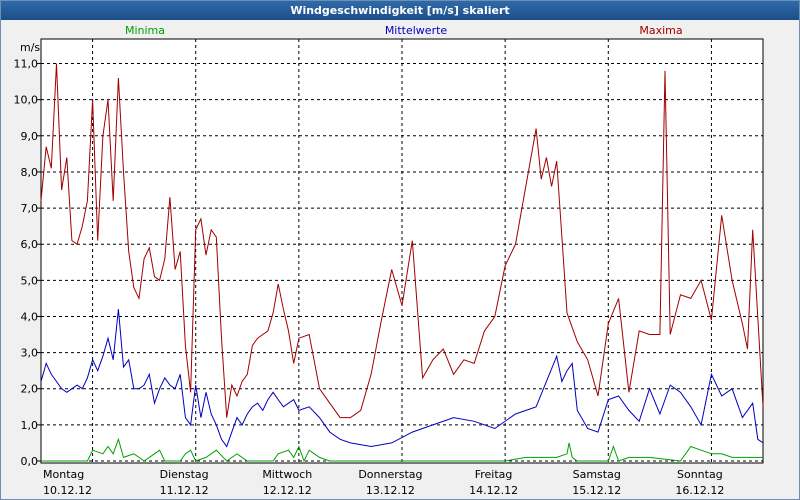 Image resolution: width=800 pixels, height=500 pixels. Describe the element at coordinates (30, 136) in the screenshot. I see `y-tick-label: 9,0` at that location.